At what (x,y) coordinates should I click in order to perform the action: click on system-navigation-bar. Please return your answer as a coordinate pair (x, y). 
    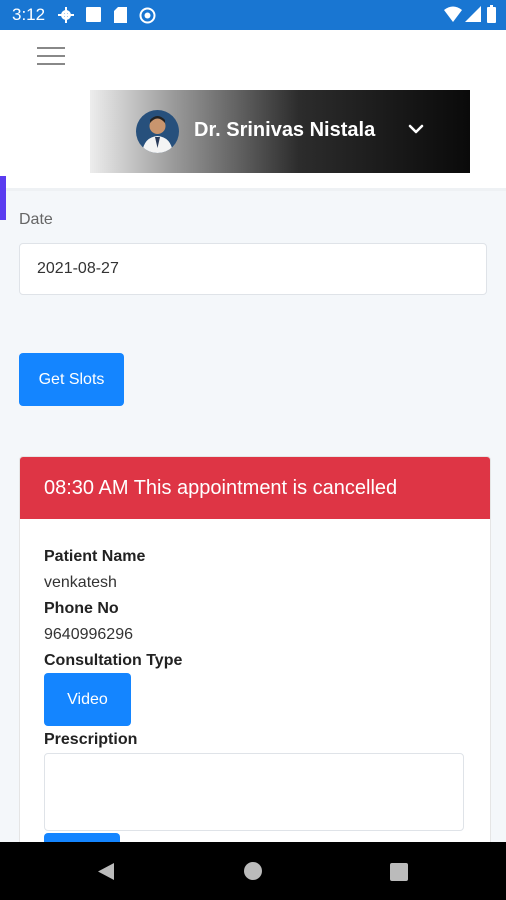
    Looking at the image, I should click on (253, 871).